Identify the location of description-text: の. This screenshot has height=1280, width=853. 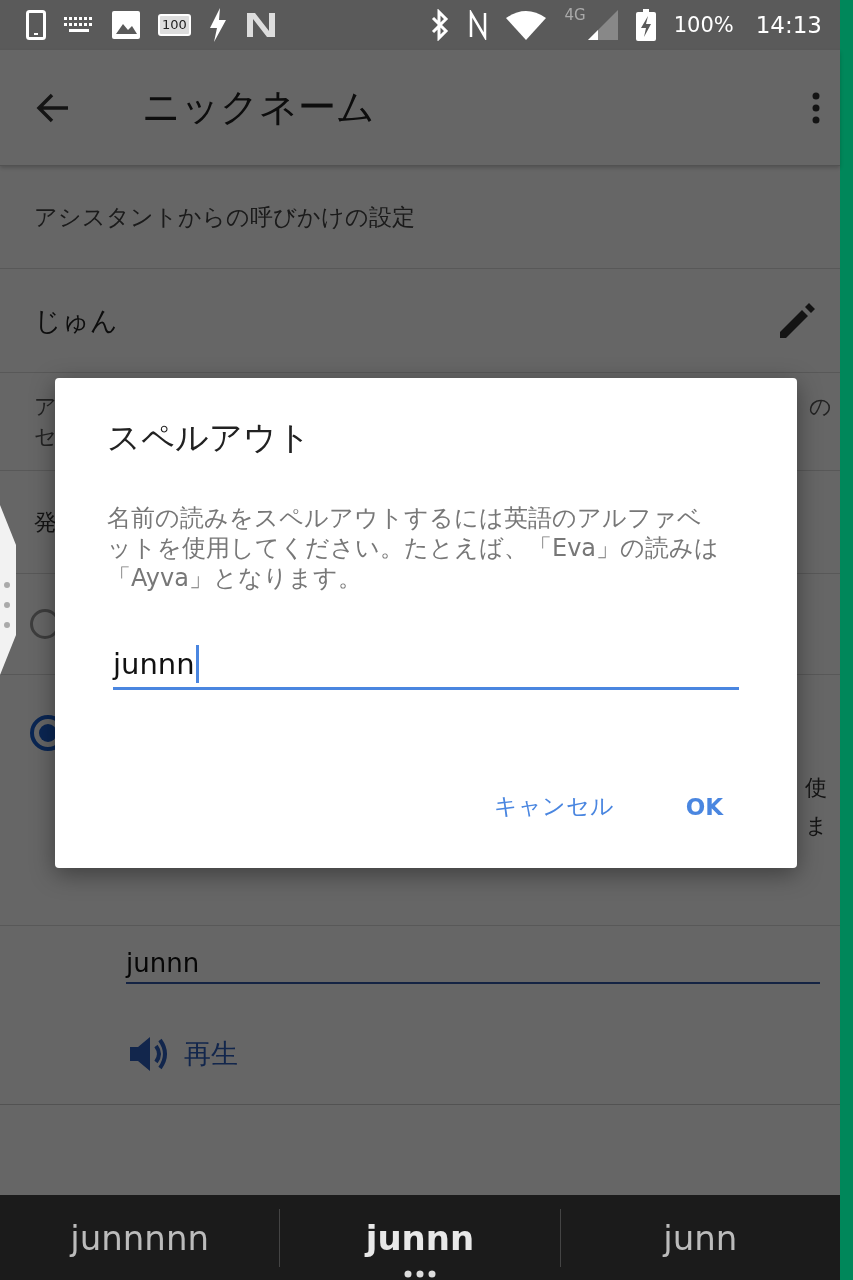
(820, 406).